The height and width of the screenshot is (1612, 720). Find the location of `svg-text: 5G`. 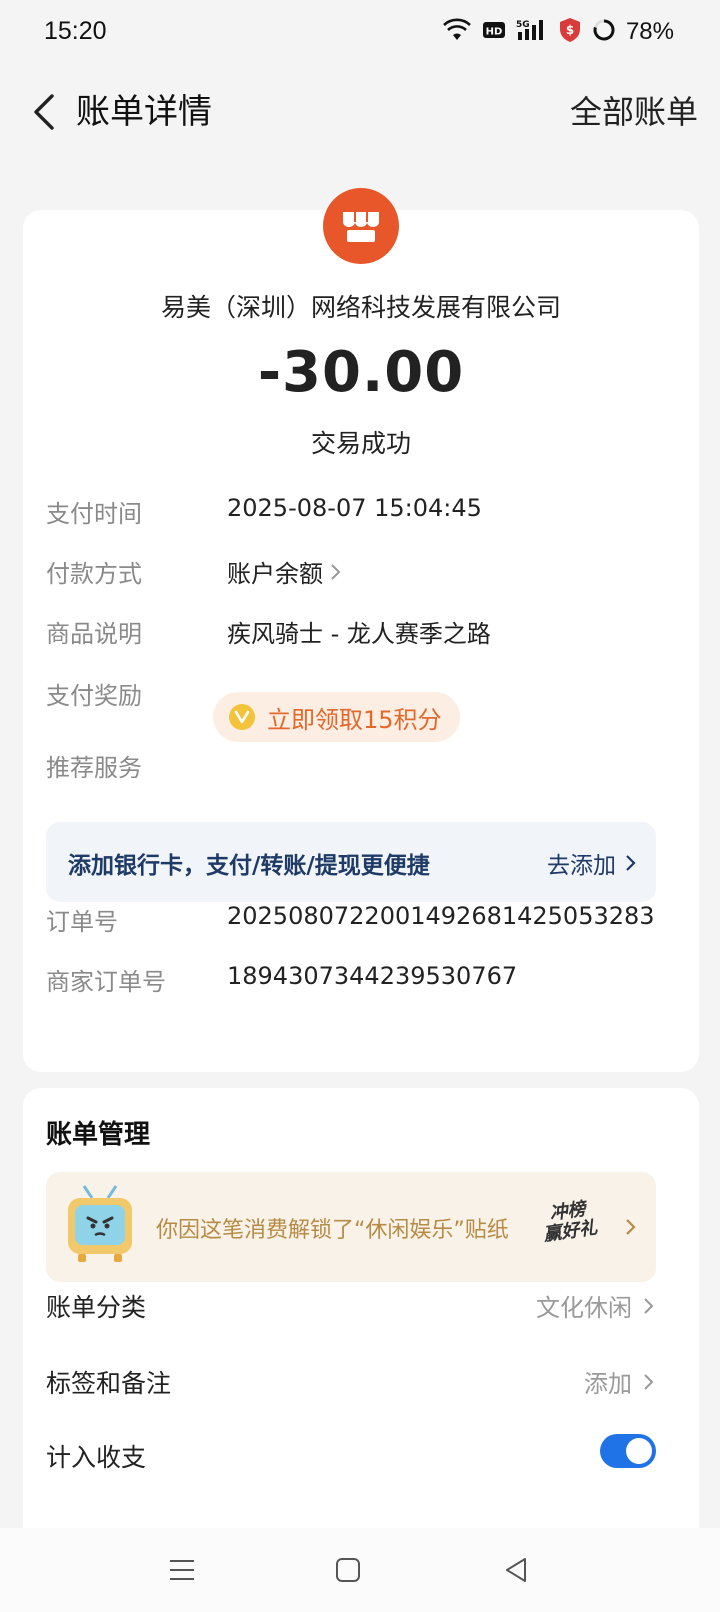

svg-text: 5G is located at coordinates (523, 25).